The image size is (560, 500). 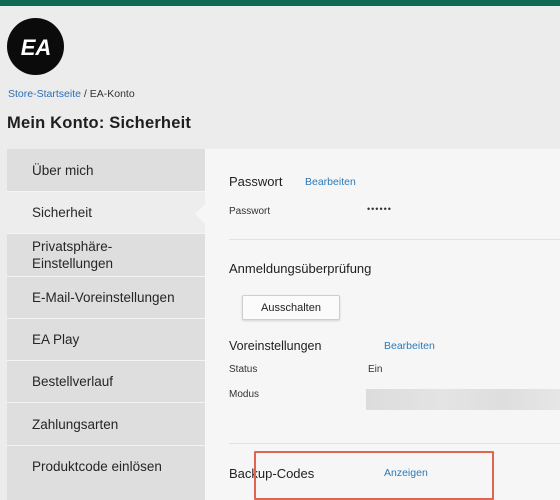 I want to click on sidebar-item-ea-play: EA Play, so click(x=106, y=339).